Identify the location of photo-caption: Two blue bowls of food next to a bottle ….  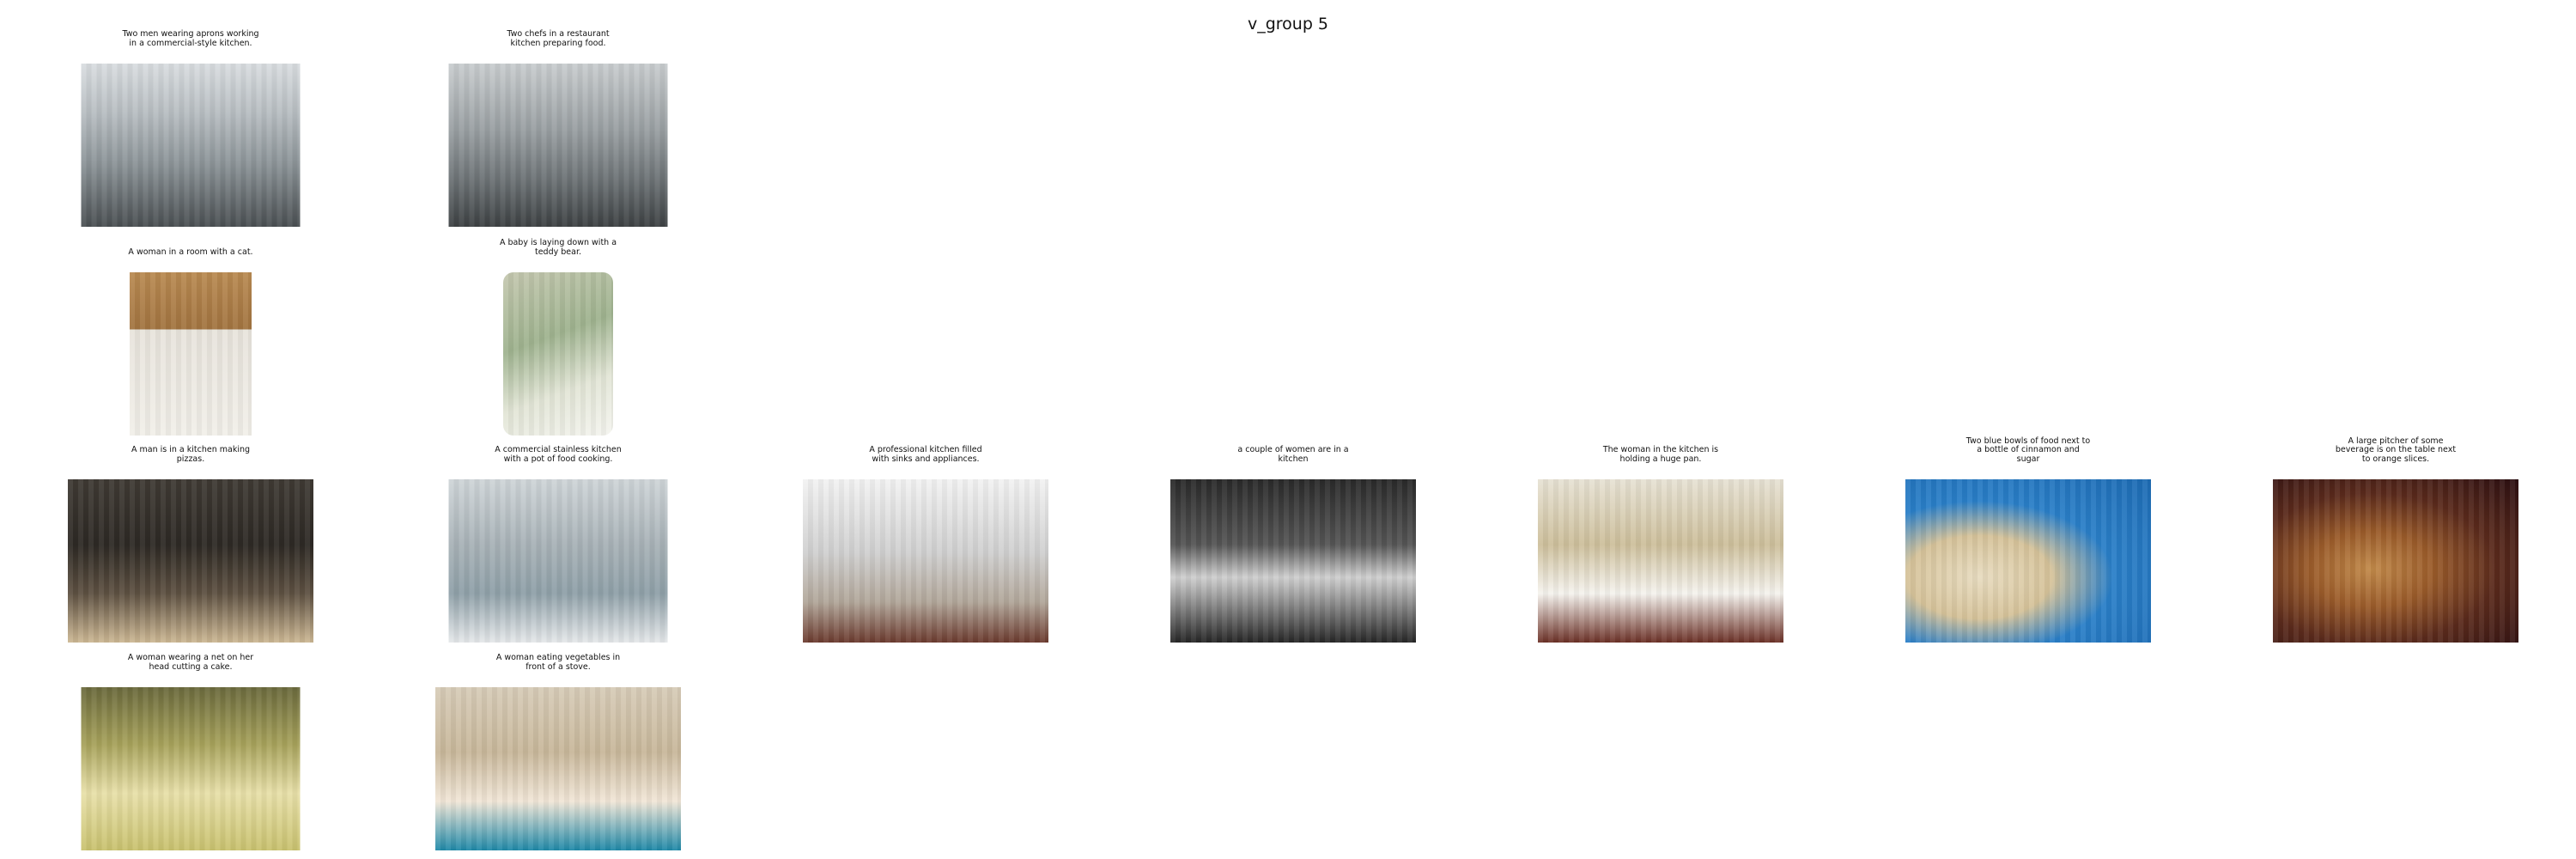
(2028, 450).